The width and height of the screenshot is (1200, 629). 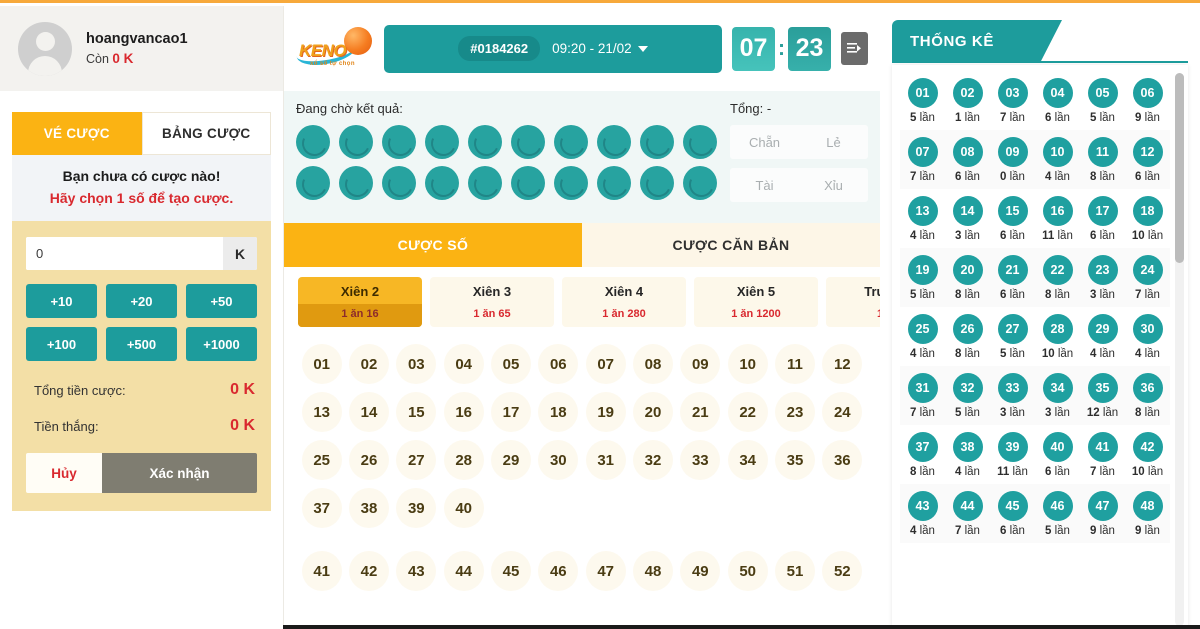 I want to click on number-button-41: 41, so click(x=321, y=571).